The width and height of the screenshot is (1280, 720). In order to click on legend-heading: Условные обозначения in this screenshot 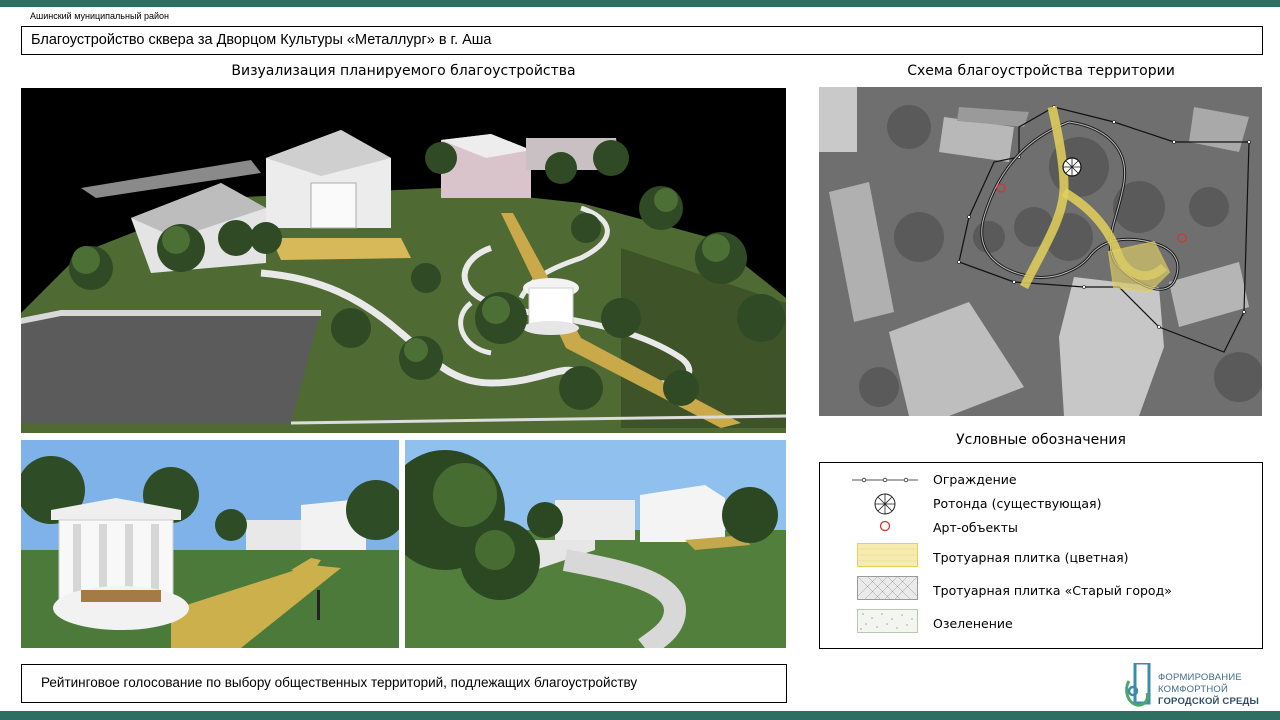, I will do `click(1041, 440)`.